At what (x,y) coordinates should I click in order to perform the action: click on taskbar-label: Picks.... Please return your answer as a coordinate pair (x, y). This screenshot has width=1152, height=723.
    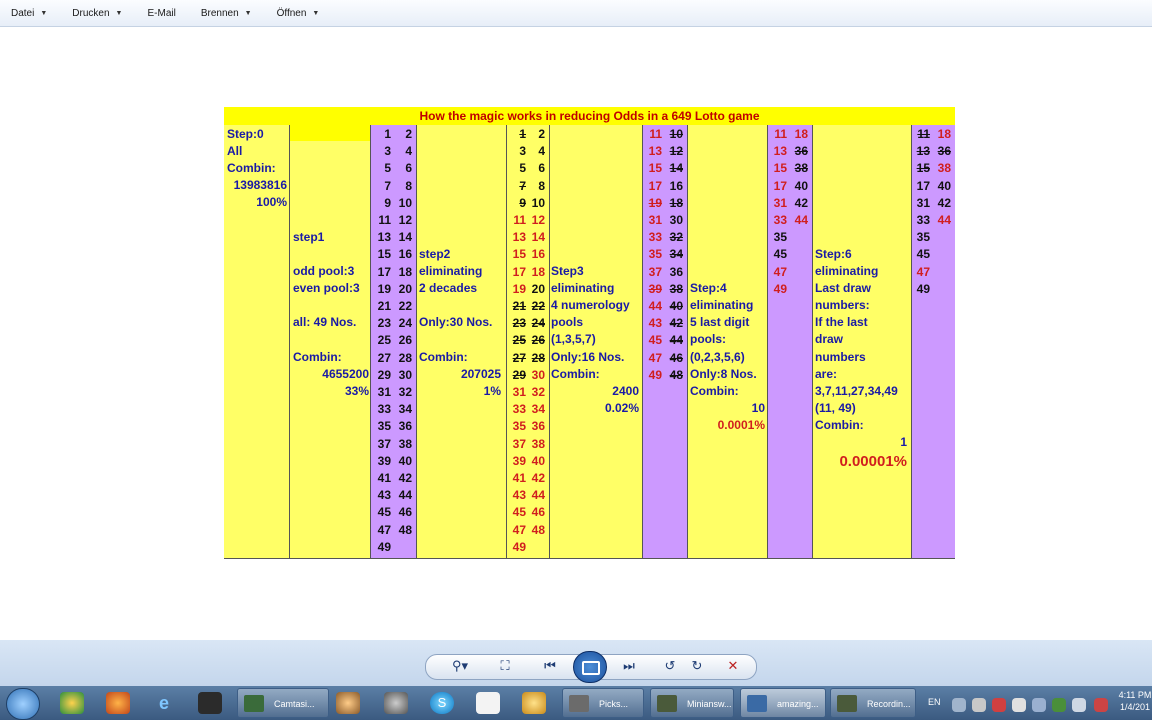
    Looking at the image, I should click on (614, 704).